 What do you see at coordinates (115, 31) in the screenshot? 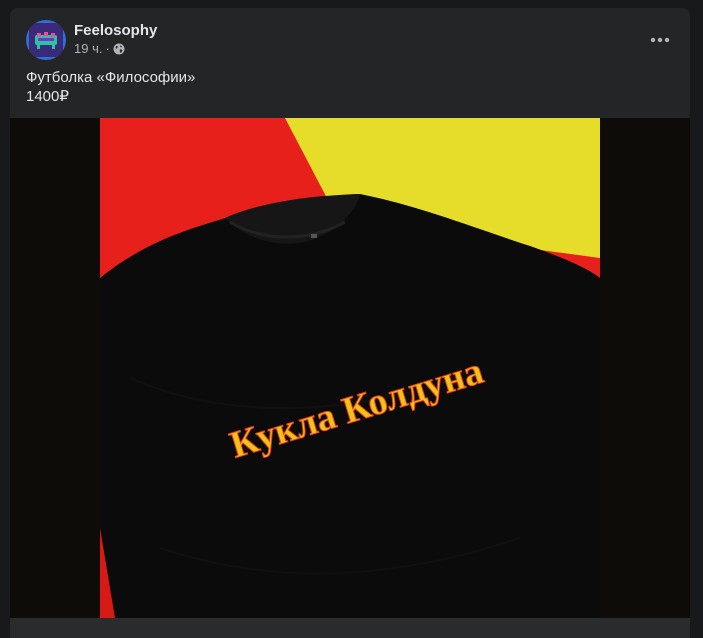
I see `page-name-link: Feelosophy` at bounding box center [115, 31].